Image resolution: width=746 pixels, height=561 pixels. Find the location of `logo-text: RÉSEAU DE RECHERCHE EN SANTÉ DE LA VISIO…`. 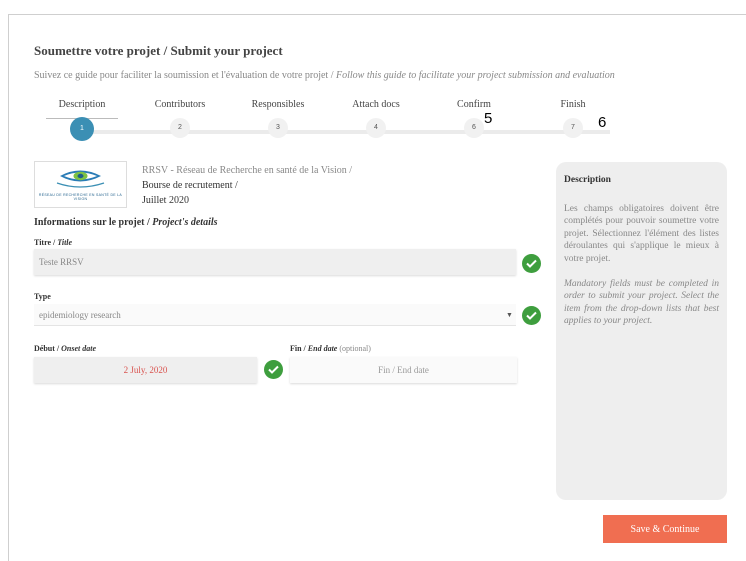

logo-text: RÉSEAU DE RECHERCHE EN SANTÉ DE LA VISIO… is located at coordinates (80, 197).